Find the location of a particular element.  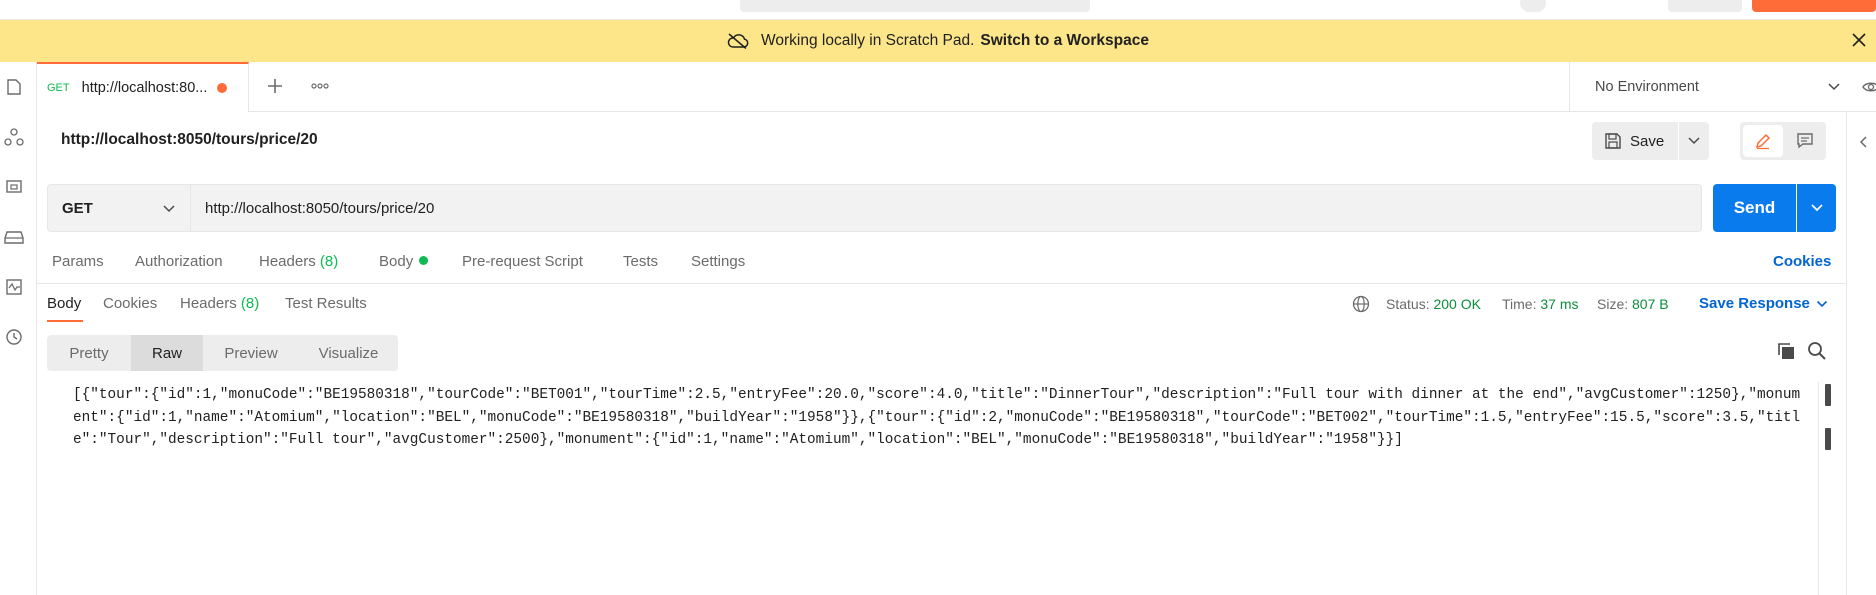

view-mode-segmented: Pretty Raw Preview Visualize is located at coordinates (222, 353).